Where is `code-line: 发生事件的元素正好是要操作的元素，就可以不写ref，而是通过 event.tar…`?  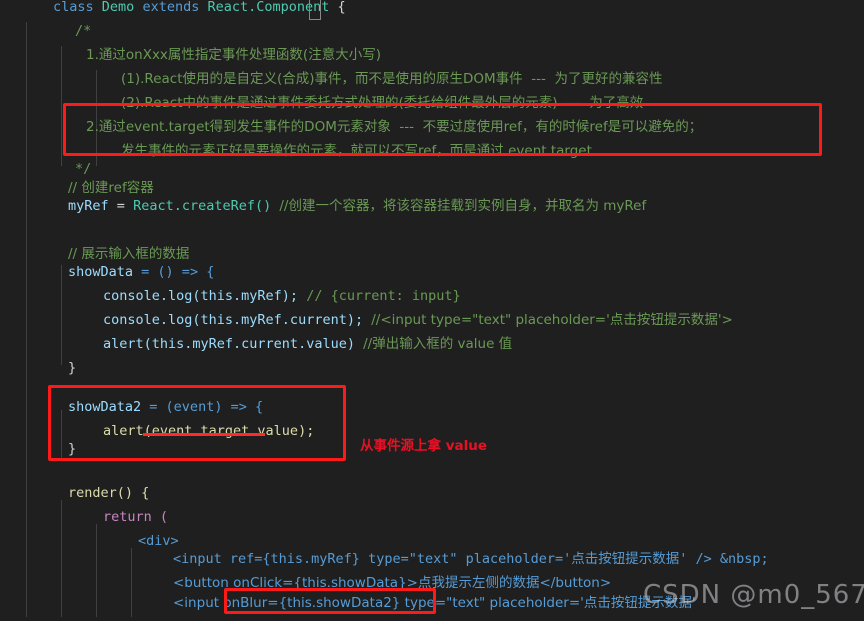
code-line: 发生事件的元素正好是要操作的元素，就可以不写ref，而是通过 event.tar… is located at coordinates (352, 151).